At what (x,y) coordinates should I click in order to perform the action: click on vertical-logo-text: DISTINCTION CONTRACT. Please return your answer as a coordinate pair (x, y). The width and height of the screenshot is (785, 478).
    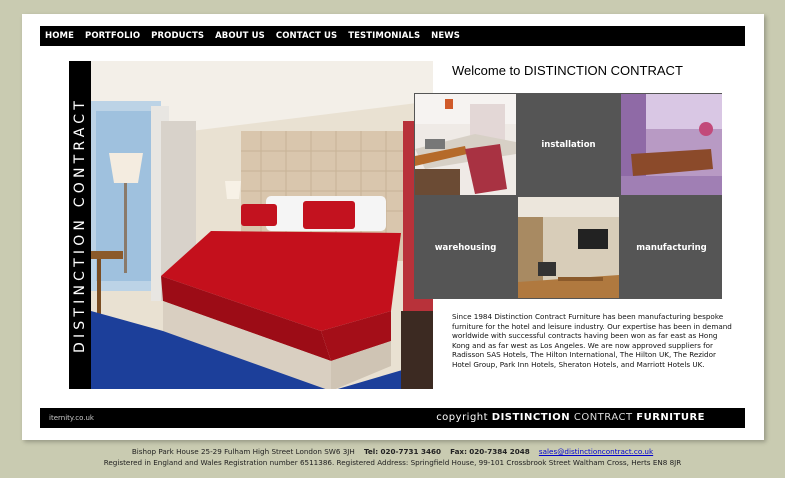
    Looking at the image, I should click on (80, 225).